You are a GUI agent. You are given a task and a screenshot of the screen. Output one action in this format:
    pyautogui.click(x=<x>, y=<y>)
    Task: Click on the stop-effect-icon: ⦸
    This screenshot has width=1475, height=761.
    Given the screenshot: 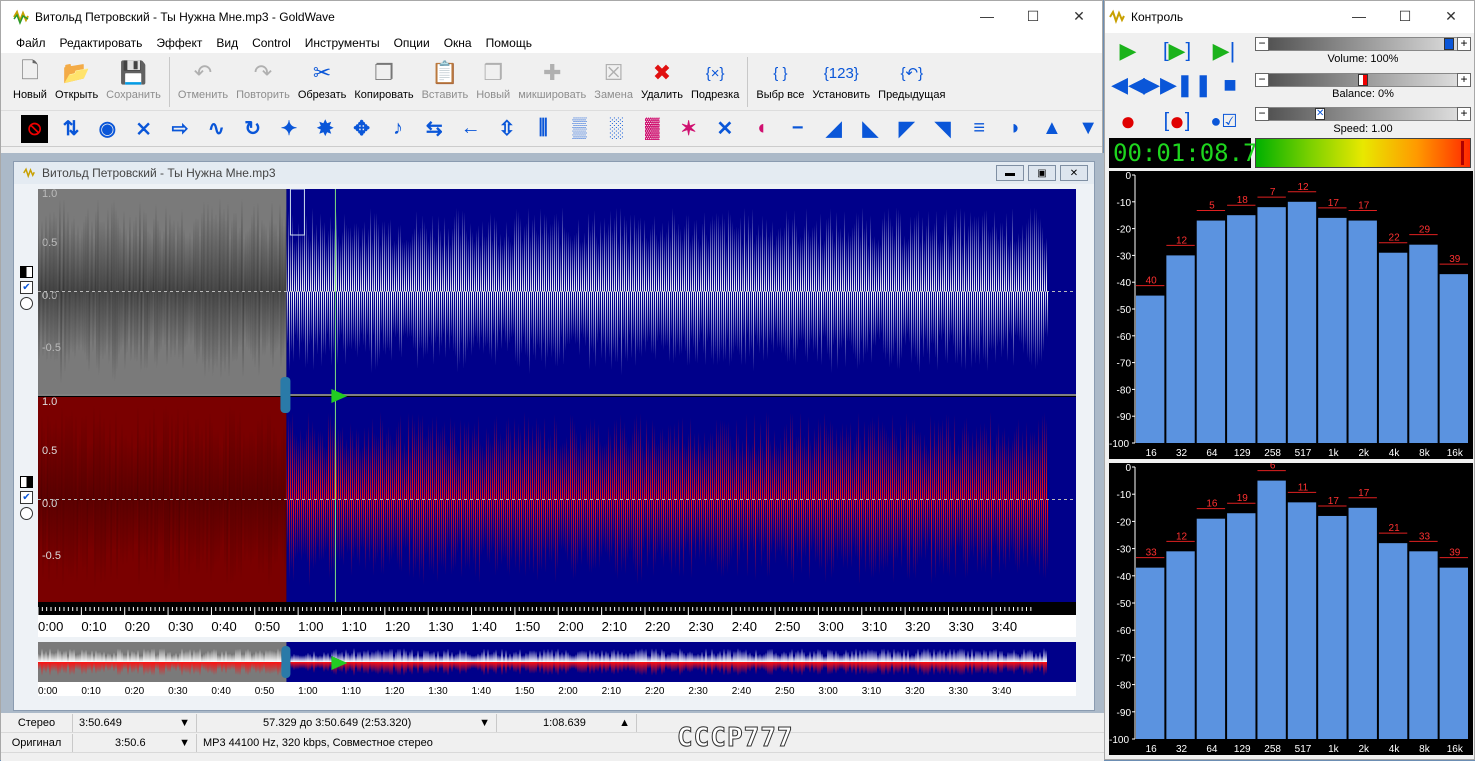 What is the action you would take?
    pyautogui.click(x=35, y=128)
    